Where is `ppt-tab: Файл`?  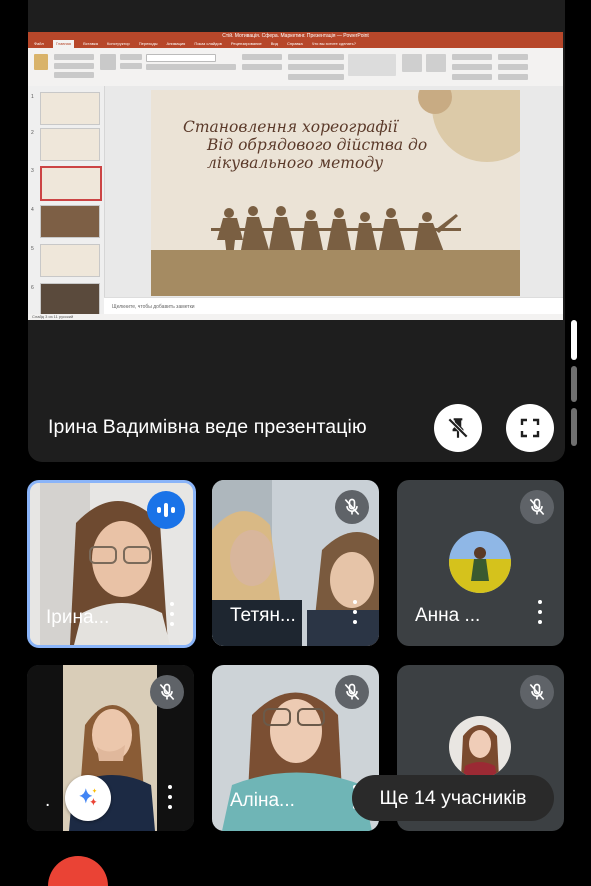
ppt-tab: Файл is located at coordinates (39, 43).